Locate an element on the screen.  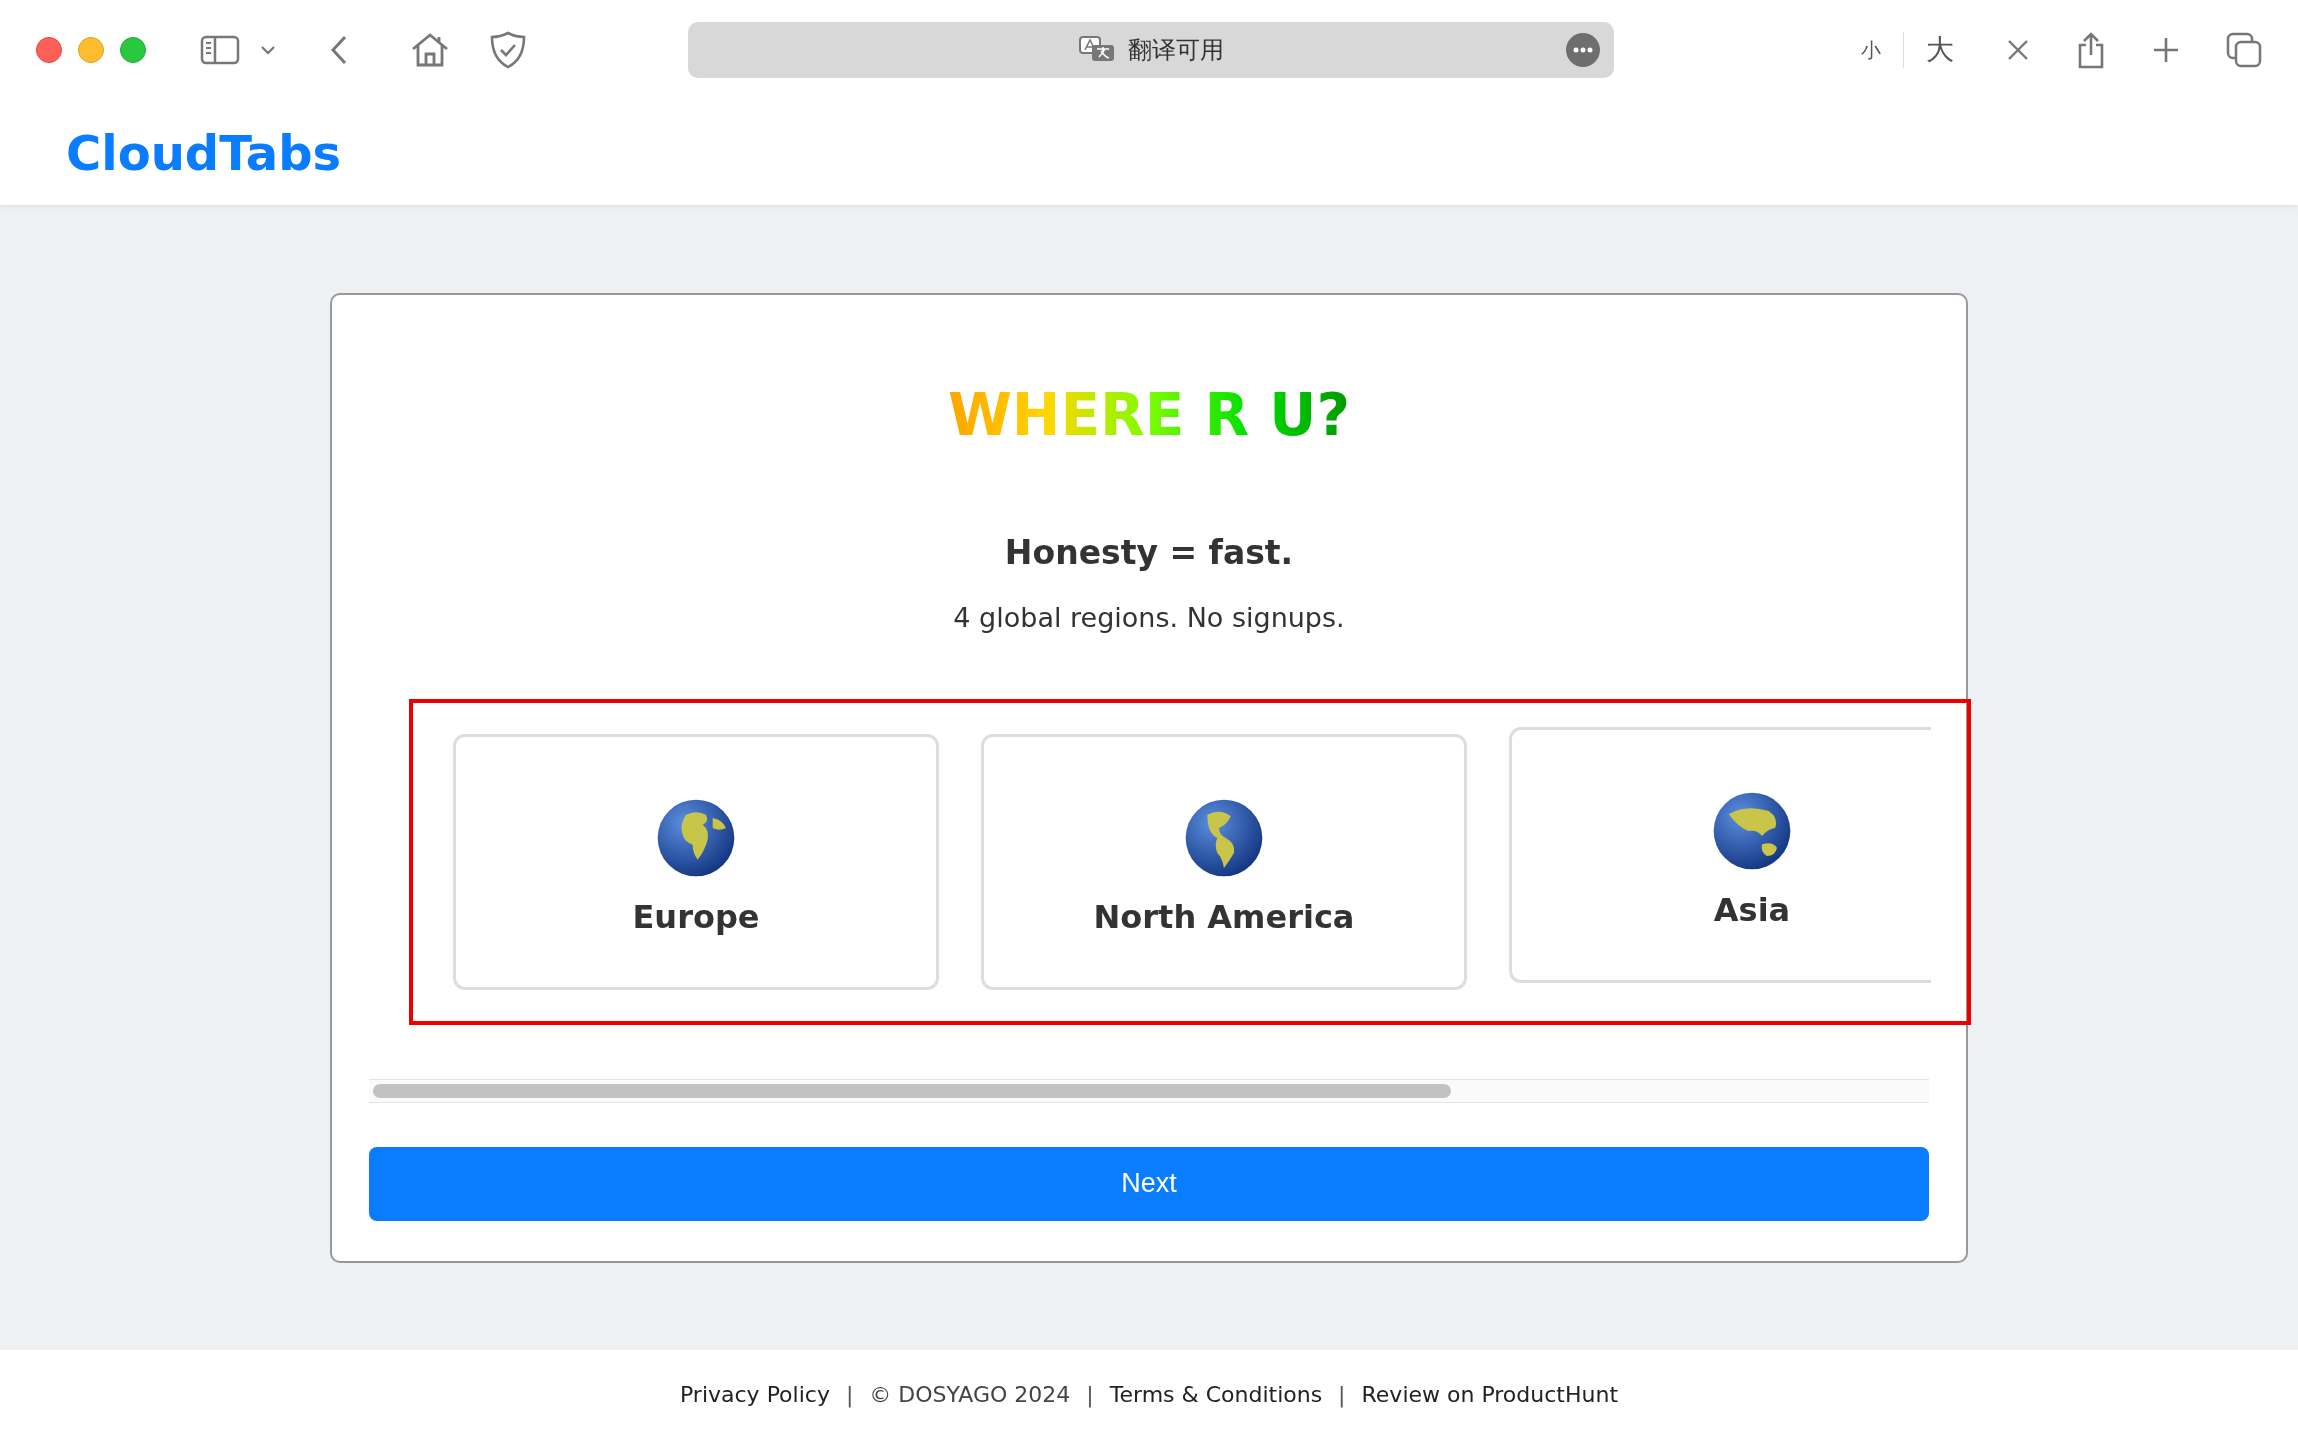
chevron-down-icon is located at coordinates (268, 50).